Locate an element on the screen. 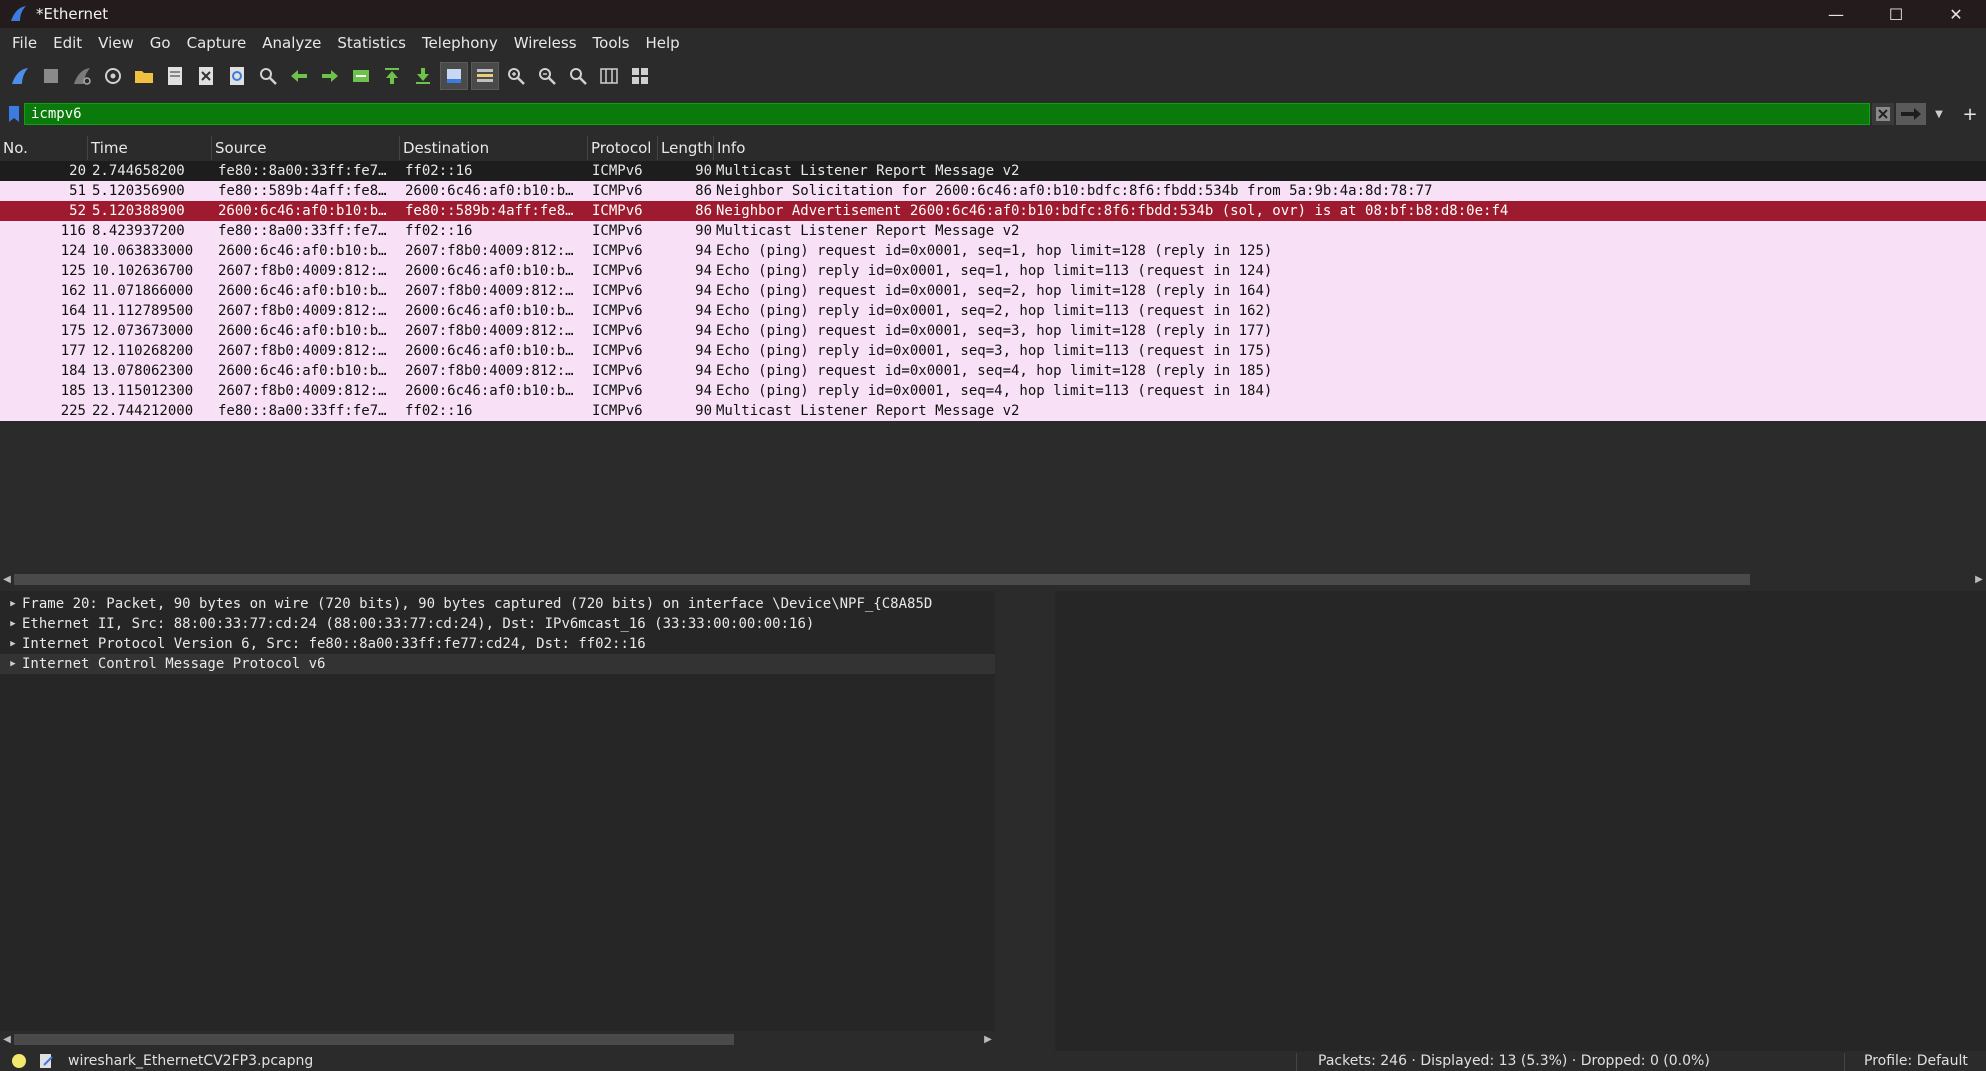 This screenshot has width=1986, height=1071. menu-wireless: Wireless is located at coordinates (545, 43).